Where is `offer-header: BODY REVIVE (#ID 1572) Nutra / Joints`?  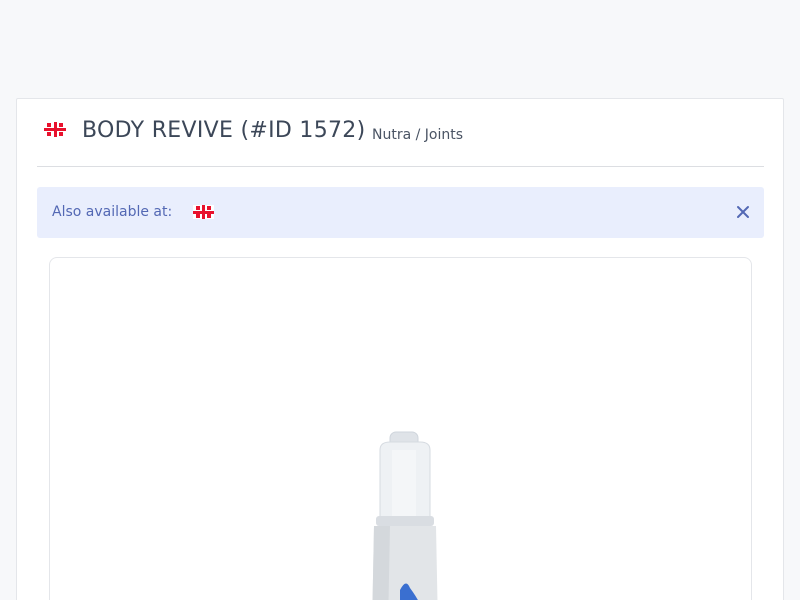 offer-header: BODY REVIVE (#ID 1572) Nutra / Joints is located at coordinates (400, 133).